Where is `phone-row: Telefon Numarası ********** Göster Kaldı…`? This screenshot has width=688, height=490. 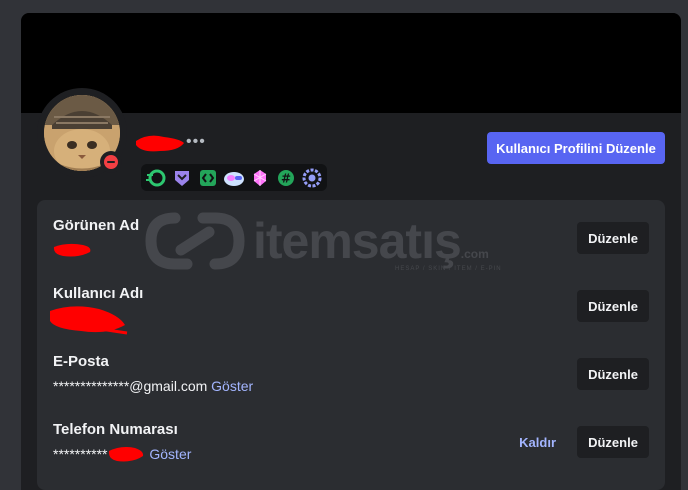
phone-row: Telefon Numarası ********** Göster Kaldı… is located at coordinates (351, 446).